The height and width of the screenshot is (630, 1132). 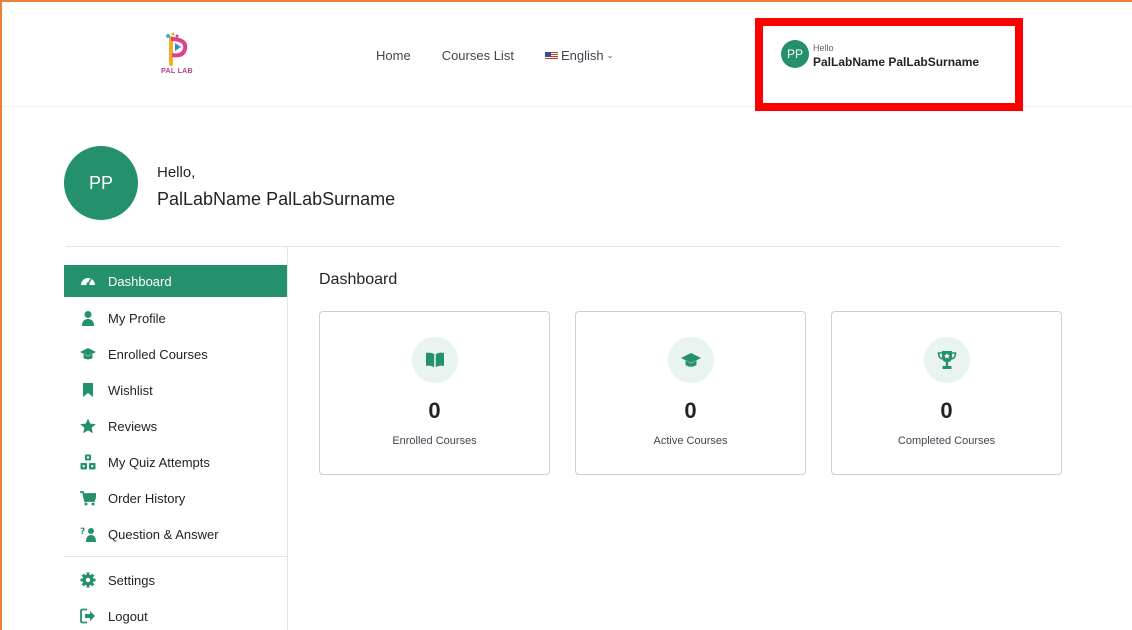 I want to click on user-name-small: PalLabName PalLabSurname, so click(x=896, y=62).